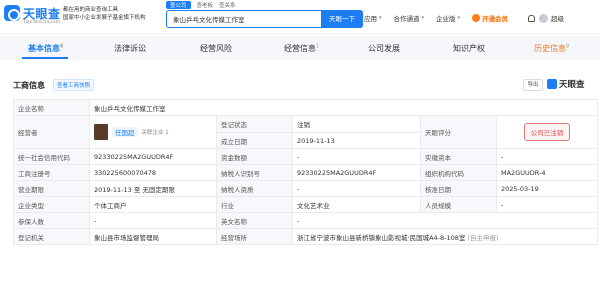 The image size is (600, 299). I want to click on value-found-date: 2019-11-13, so click(356, 140).